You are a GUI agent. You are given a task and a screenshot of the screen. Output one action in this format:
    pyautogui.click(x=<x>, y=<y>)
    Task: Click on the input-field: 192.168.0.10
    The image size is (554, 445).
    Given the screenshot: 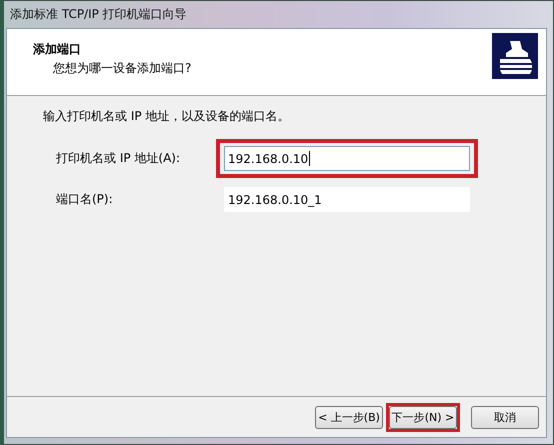 What is the action you would take?
    pyautogui.click(x=347, y=158)
    